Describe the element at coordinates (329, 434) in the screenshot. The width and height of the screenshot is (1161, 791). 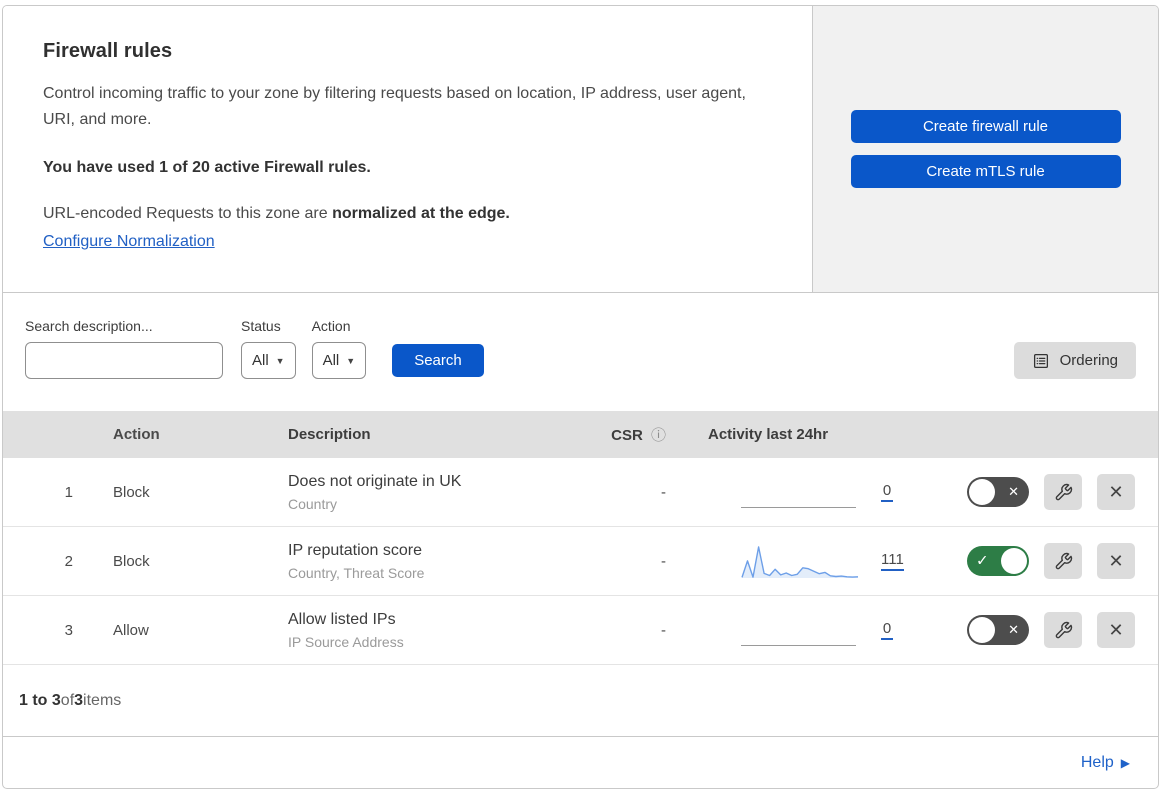
I see `column-header-description: Description` at that location.